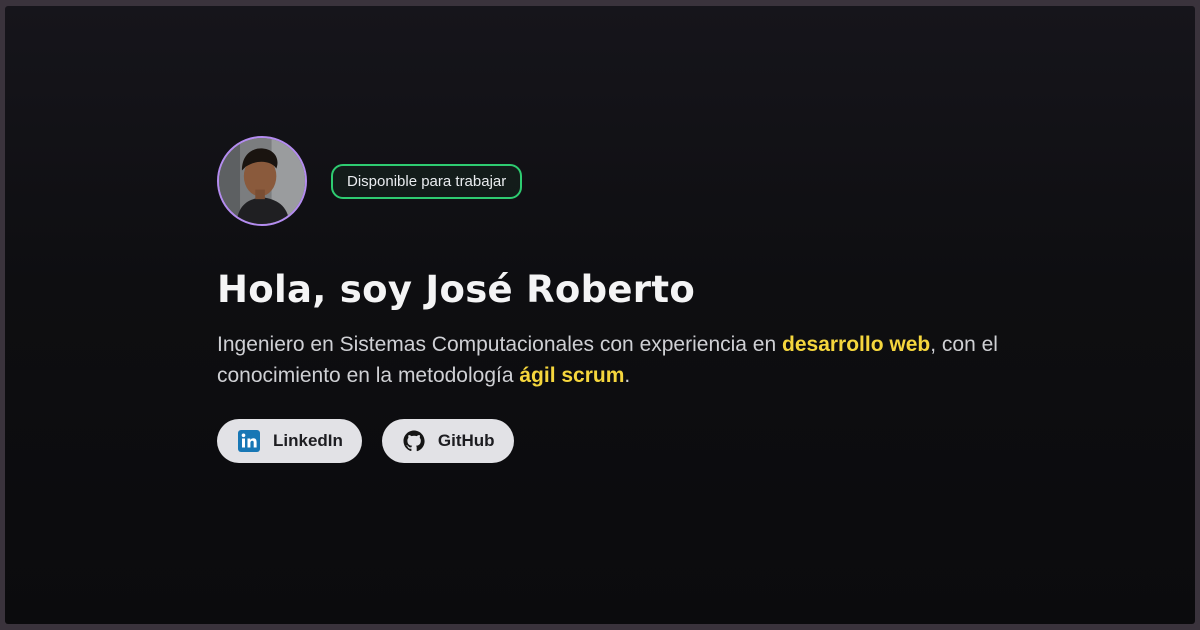  I want to click on avatar, so click(262, 181).